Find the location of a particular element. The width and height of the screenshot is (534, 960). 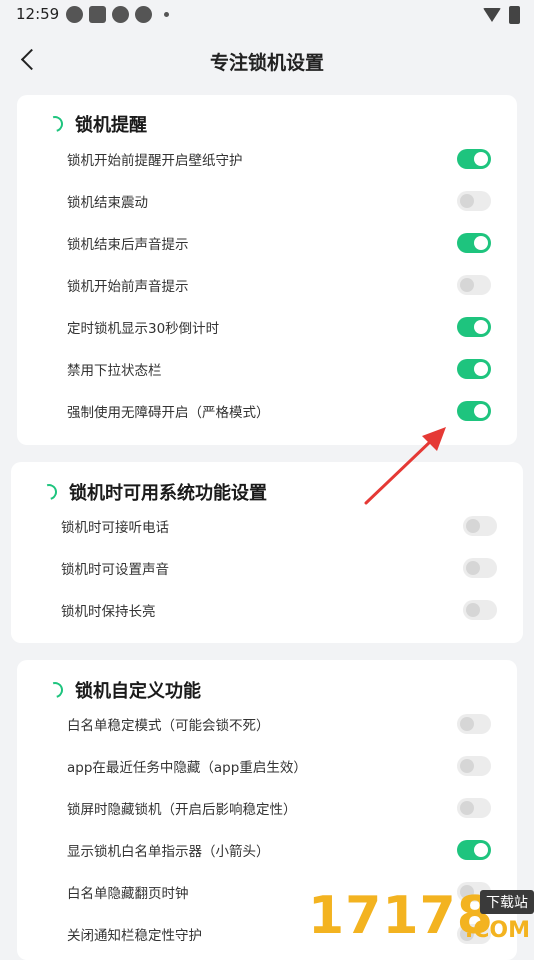

annotation-arrow-icon is located at coordinates (405, 466).